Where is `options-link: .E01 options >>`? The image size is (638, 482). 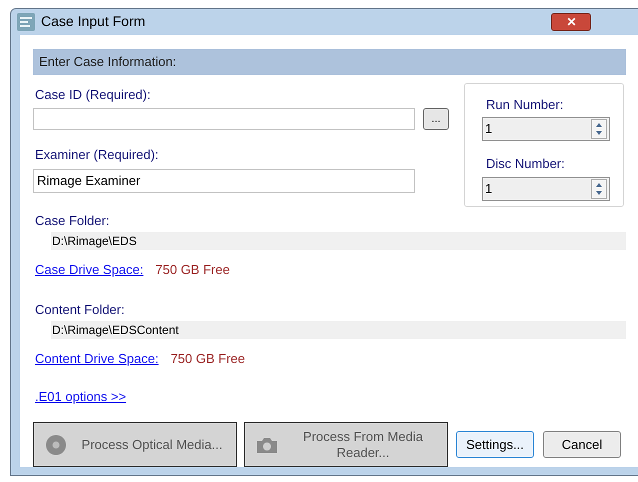 options-link: .E01 options >> is located at coordinates (80, 396).